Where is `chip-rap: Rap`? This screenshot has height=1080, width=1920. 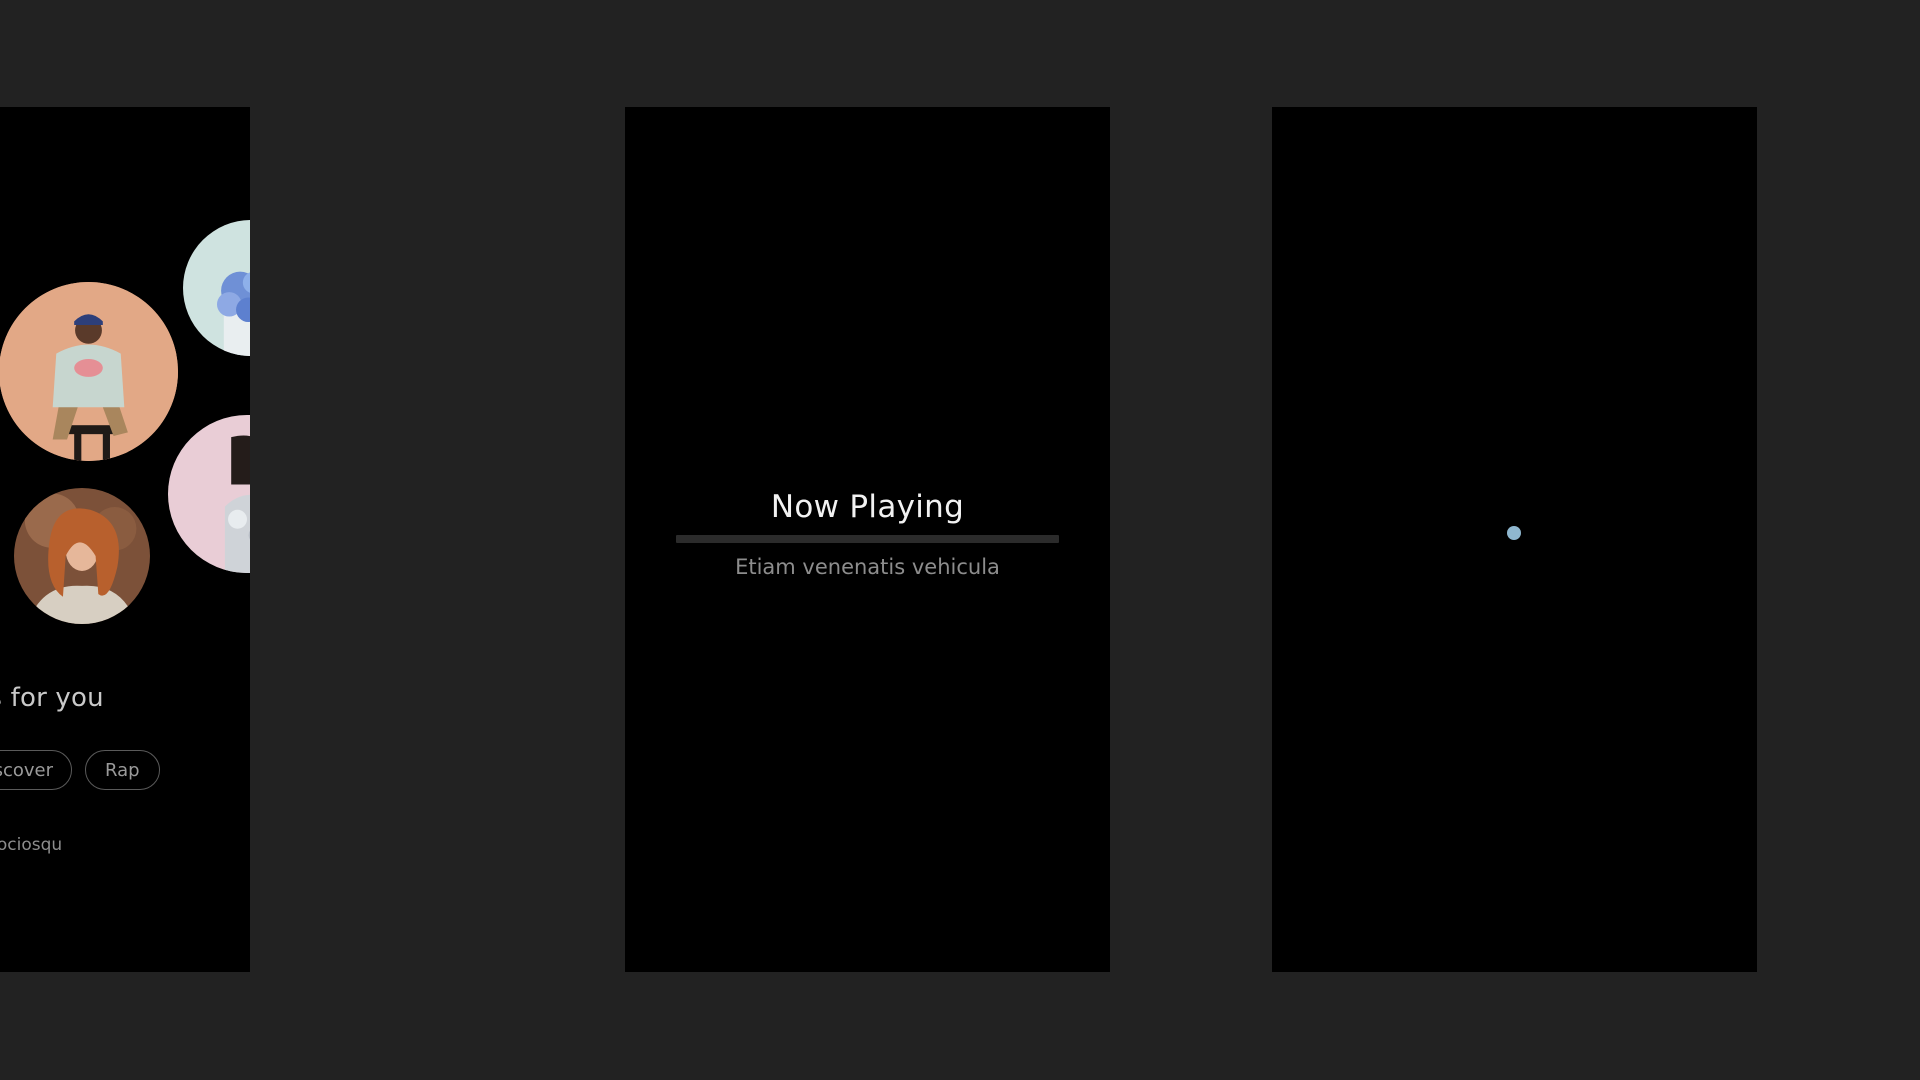
chip-rap: Rap is located at coordinates (122, 770).